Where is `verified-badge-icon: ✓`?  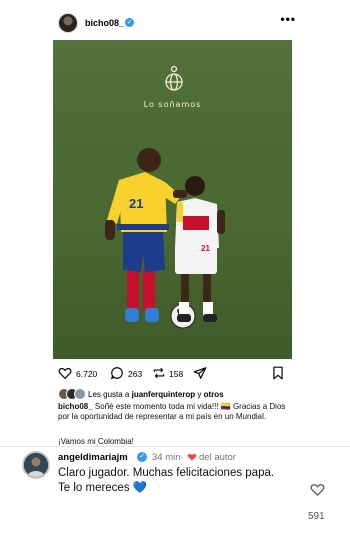 verified-badge-icon: ✓ is located at coordinates (129, 22).